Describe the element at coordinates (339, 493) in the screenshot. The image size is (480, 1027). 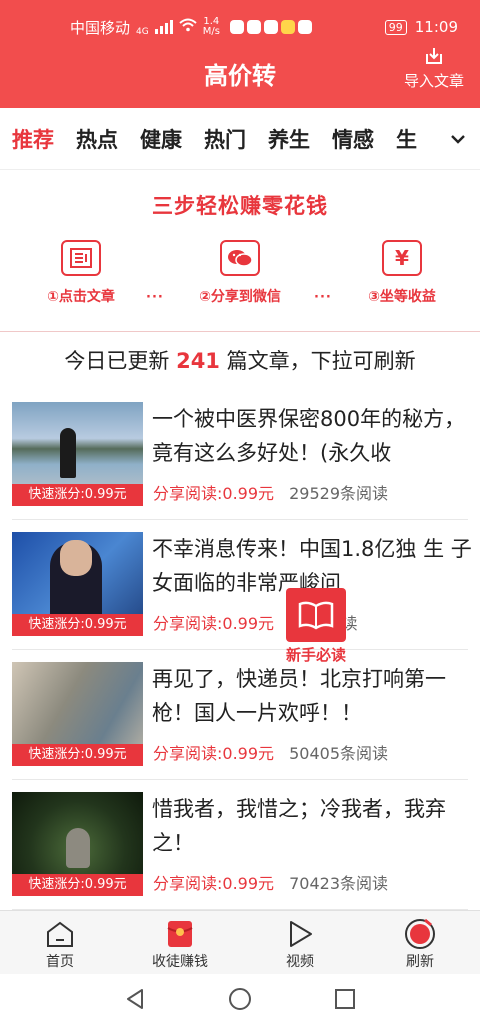
I see `article-reads: 29529条阅读` at that location.